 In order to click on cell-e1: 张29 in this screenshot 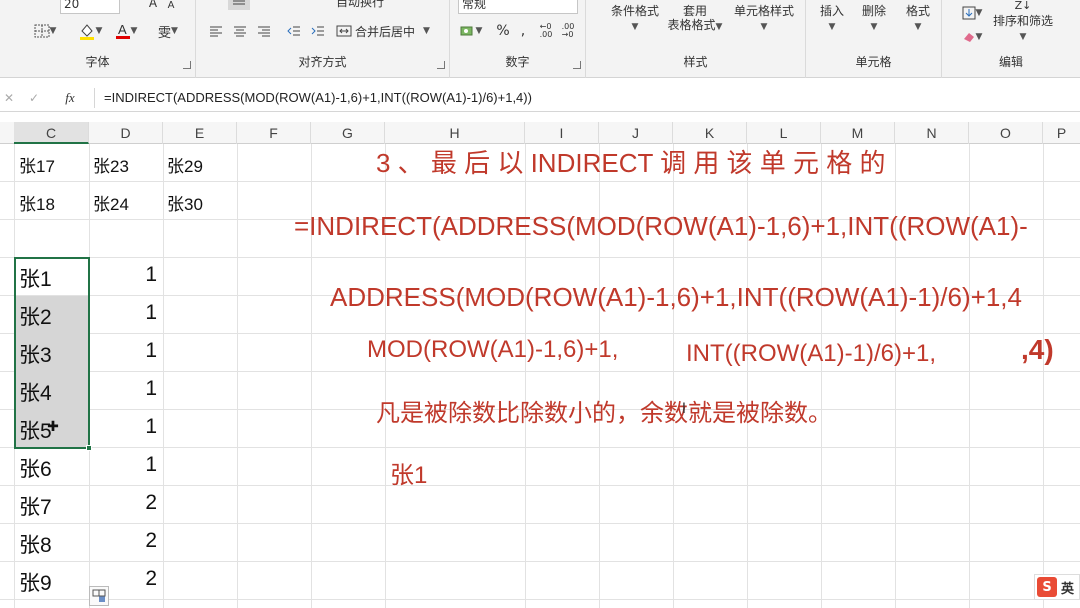, I will do `click(185, 164)`.